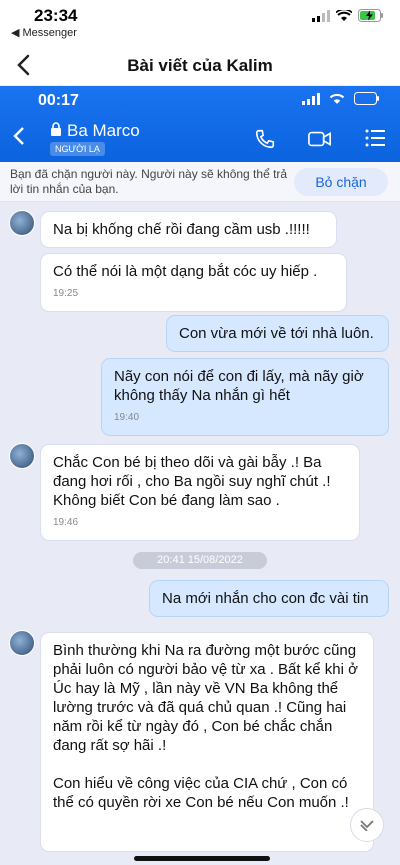  What do you see at coordinates (44, 32) in the screenshot?
I see `back-to-messenger-link: ◀ Messenger` at bounding box center [44, 32].